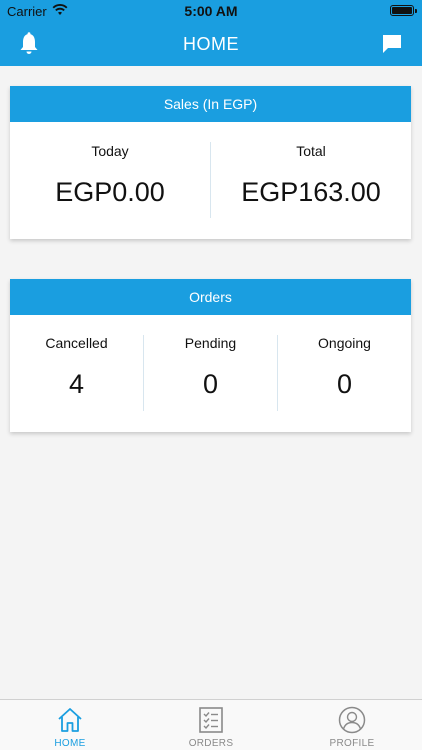  What do you see at coordinates (76, 357) in the screenshot?
I see `orders-cancelled: Cancelled 4` at bounding box center [76, 357].